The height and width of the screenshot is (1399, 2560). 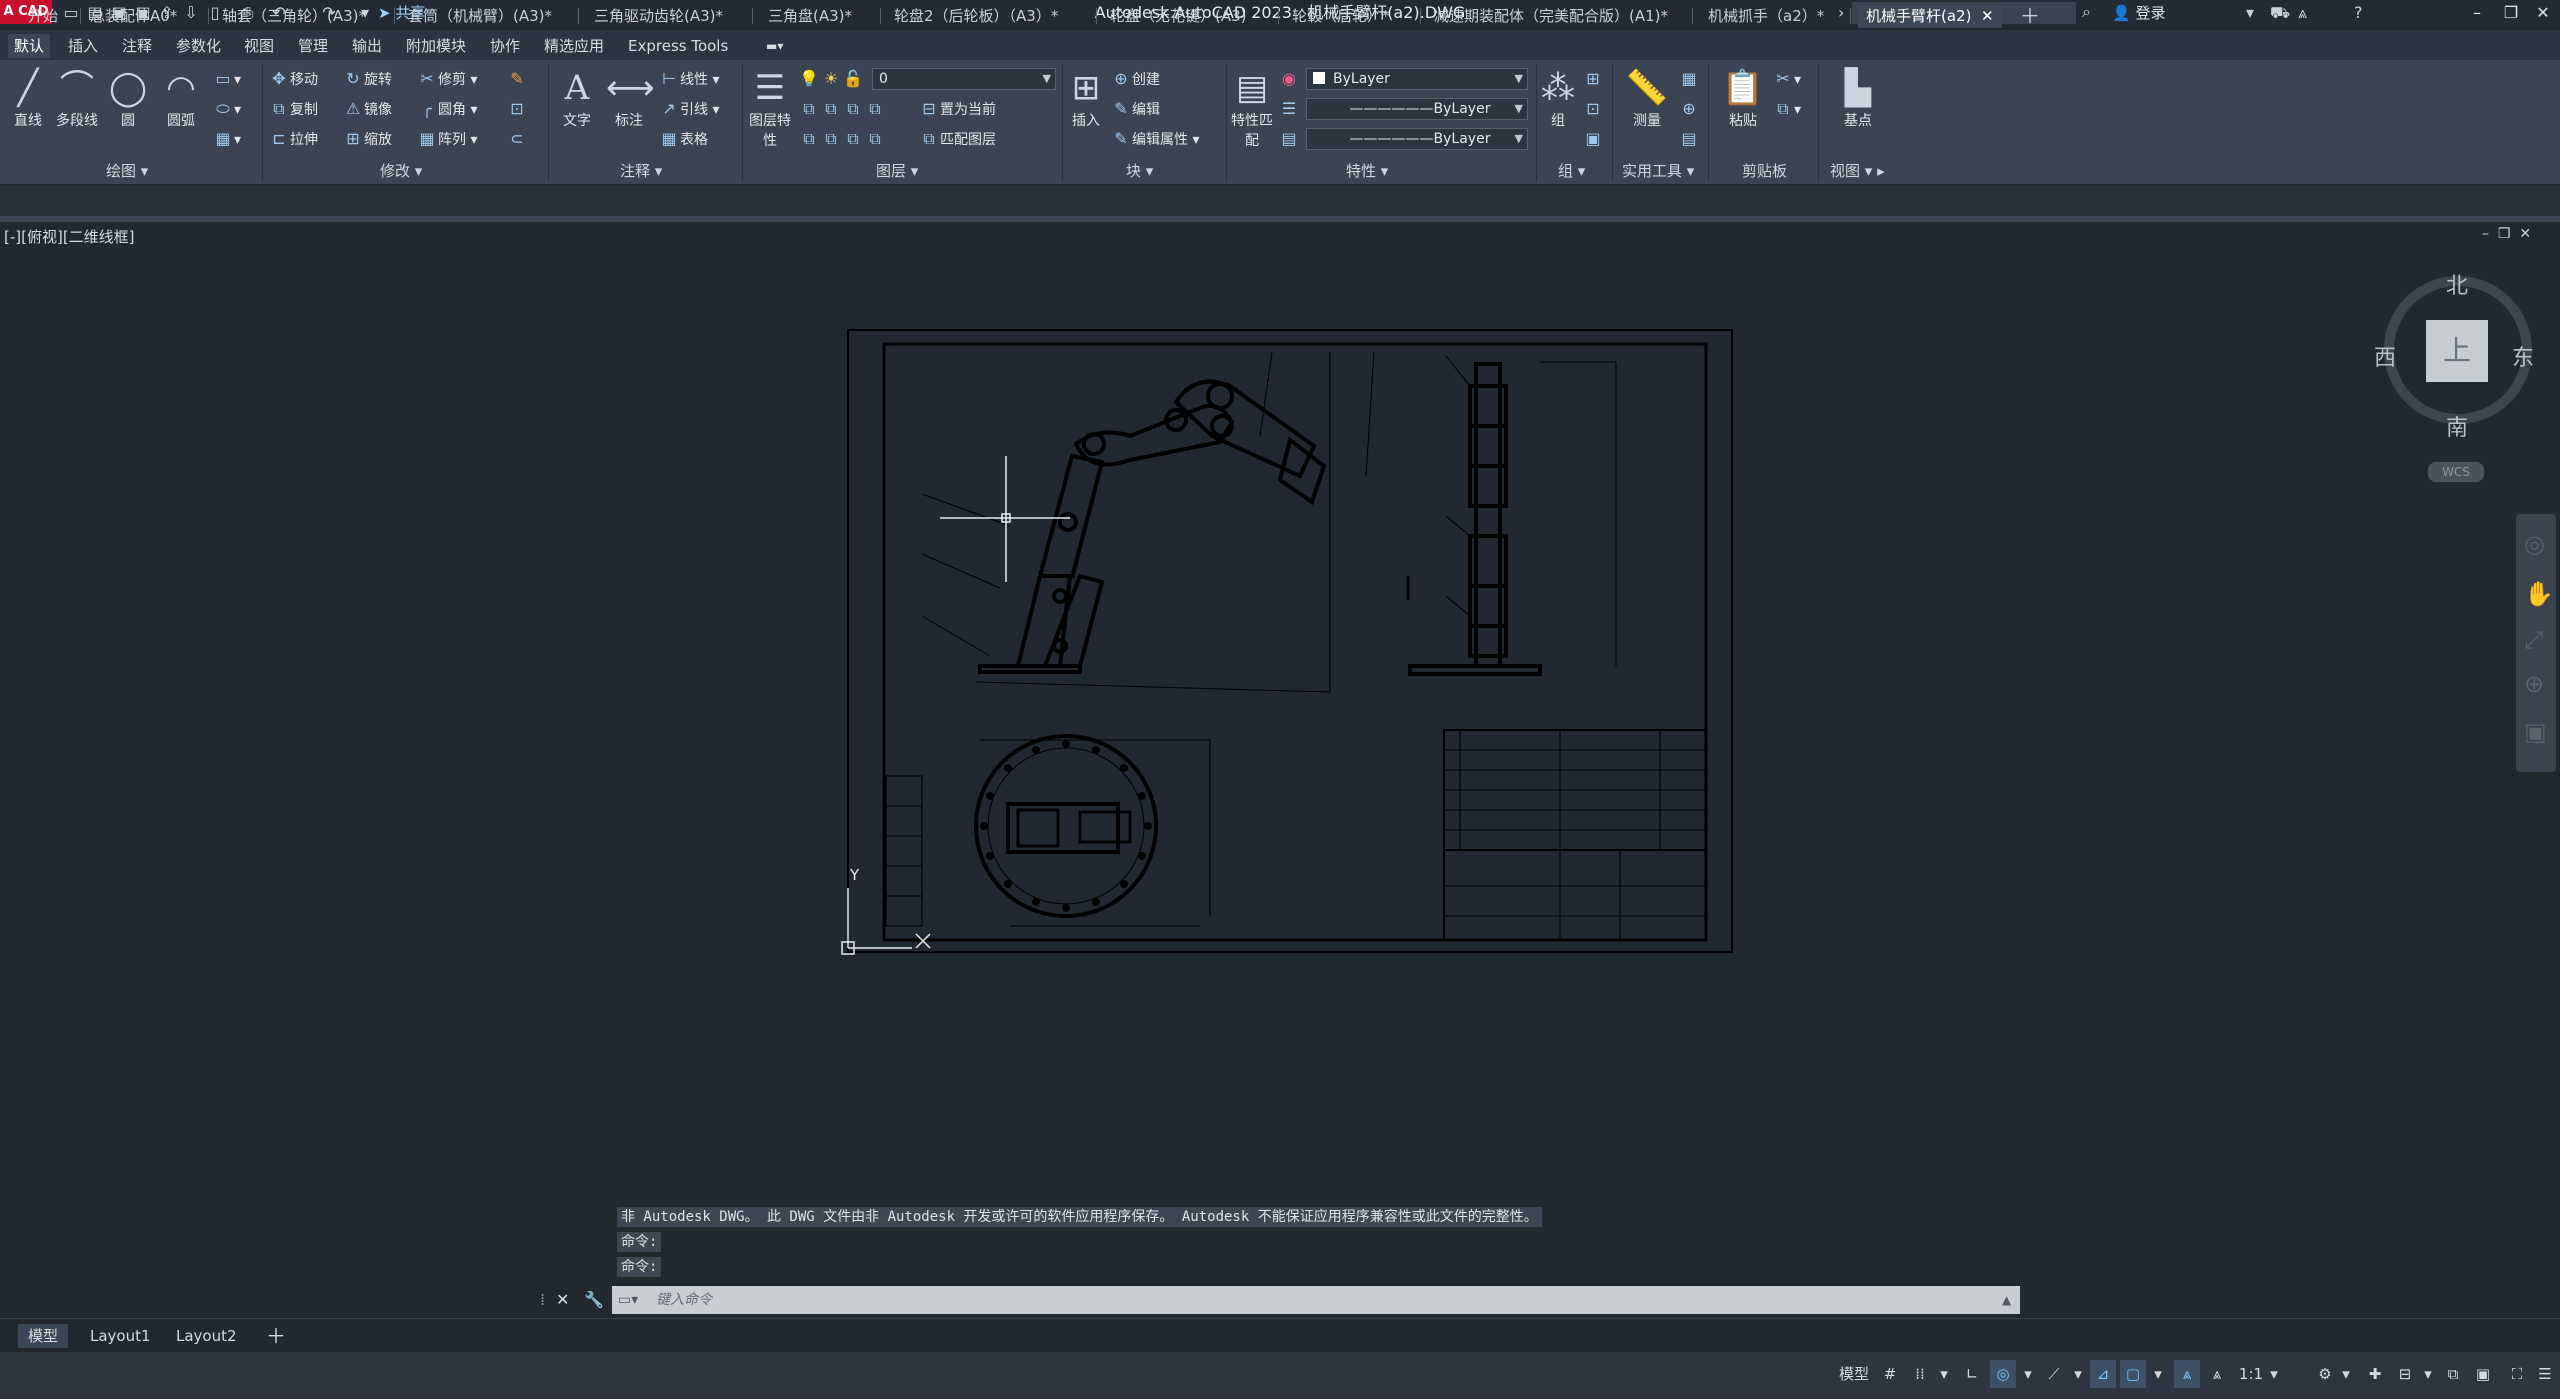 What do you see at coordinates (897, 171) in the screenshot?
I see `layers-panel-label: 图层 ▾` at bounding box center [897, 171].